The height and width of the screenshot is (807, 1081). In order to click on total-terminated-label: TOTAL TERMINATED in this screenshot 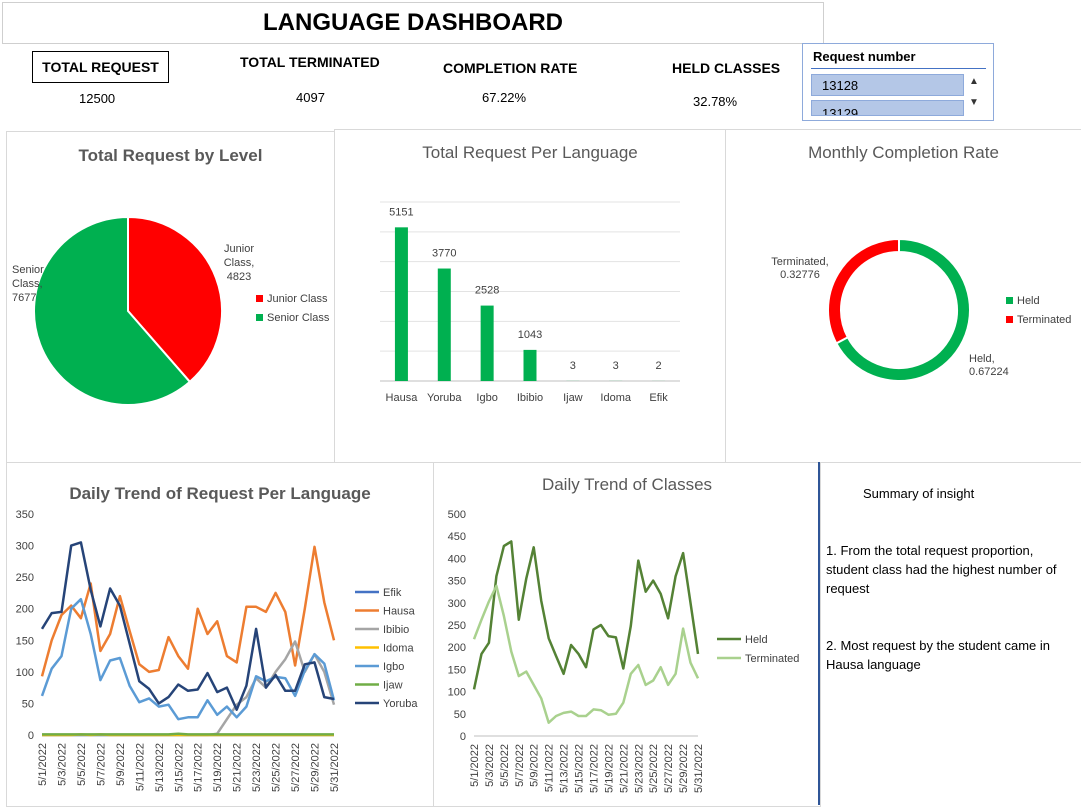, I will do `click(310, 62)`.